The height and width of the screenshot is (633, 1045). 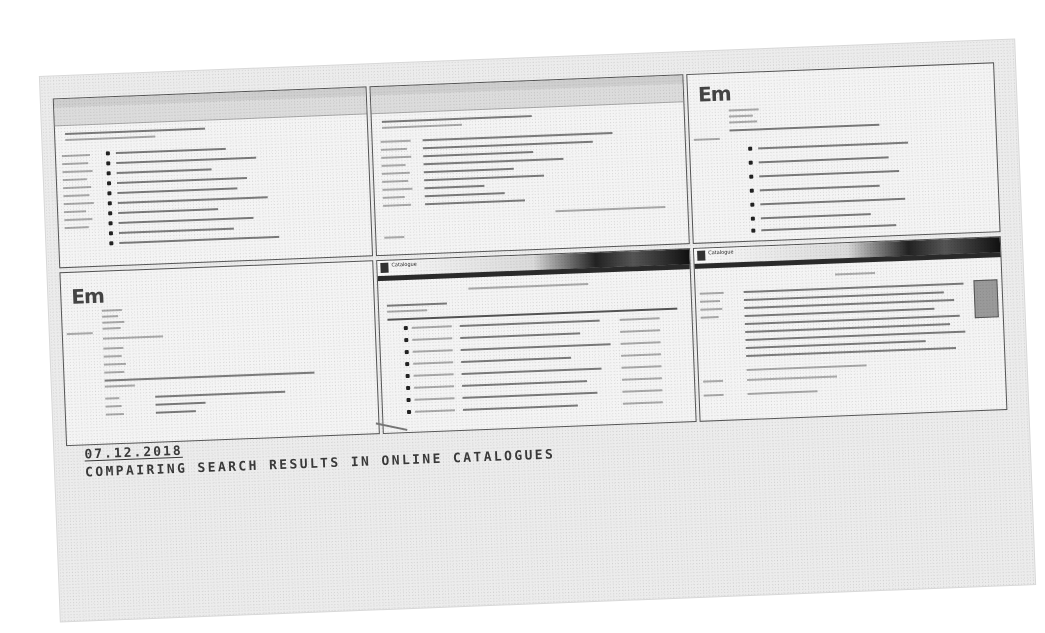 I want to click on screenshot-panel-5: Catalogue, so click(x=536, y=341).